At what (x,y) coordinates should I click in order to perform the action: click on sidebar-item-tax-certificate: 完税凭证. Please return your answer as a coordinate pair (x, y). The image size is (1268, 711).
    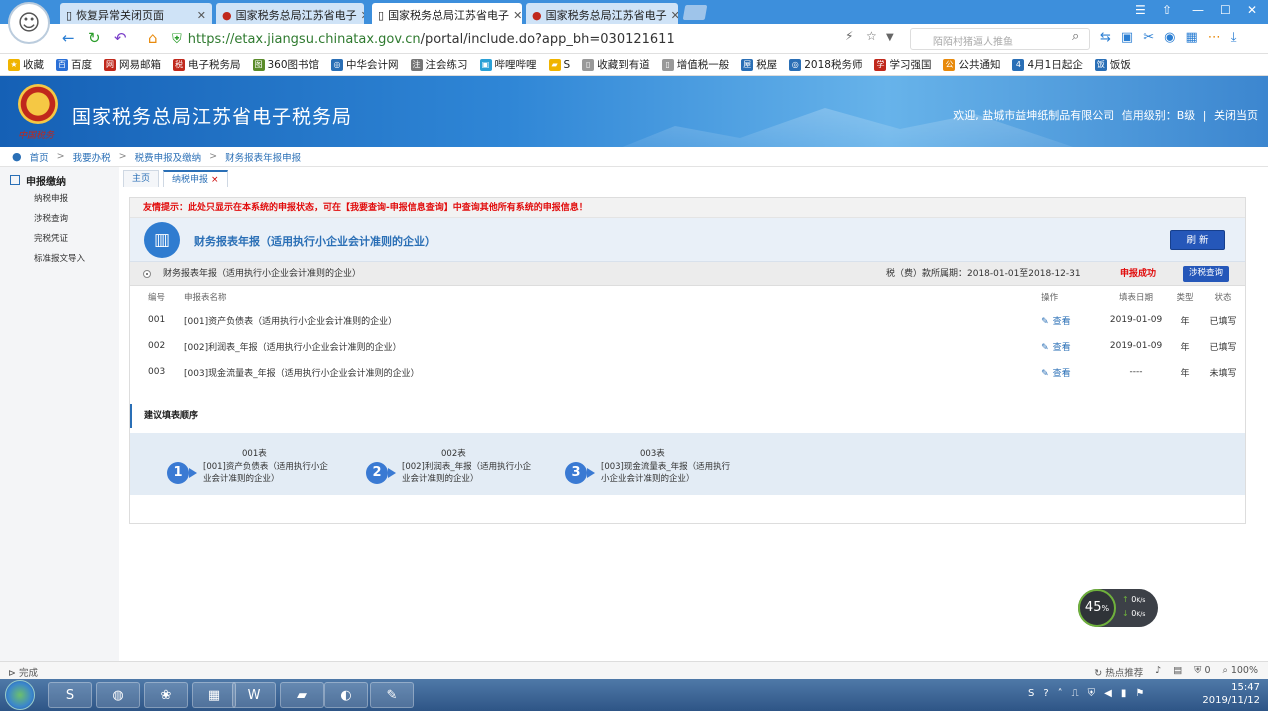
    Looking at the image, I should click on (59, 239).